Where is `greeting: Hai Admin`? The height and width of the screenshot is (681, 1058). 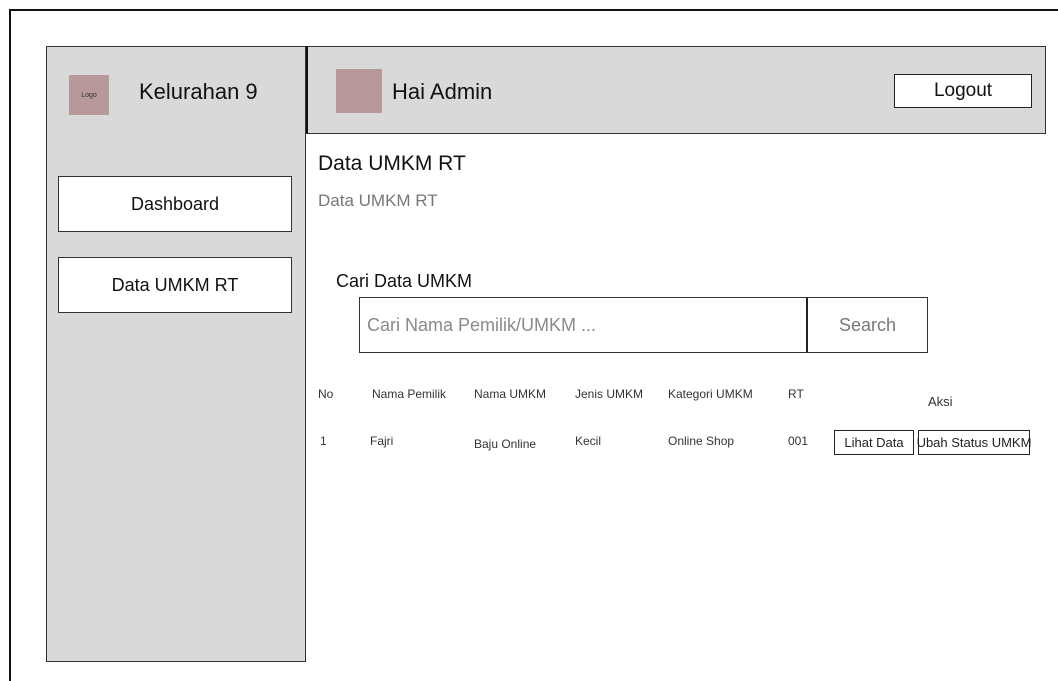
greeting: Hai Admin is located at coordinates (442, 91).